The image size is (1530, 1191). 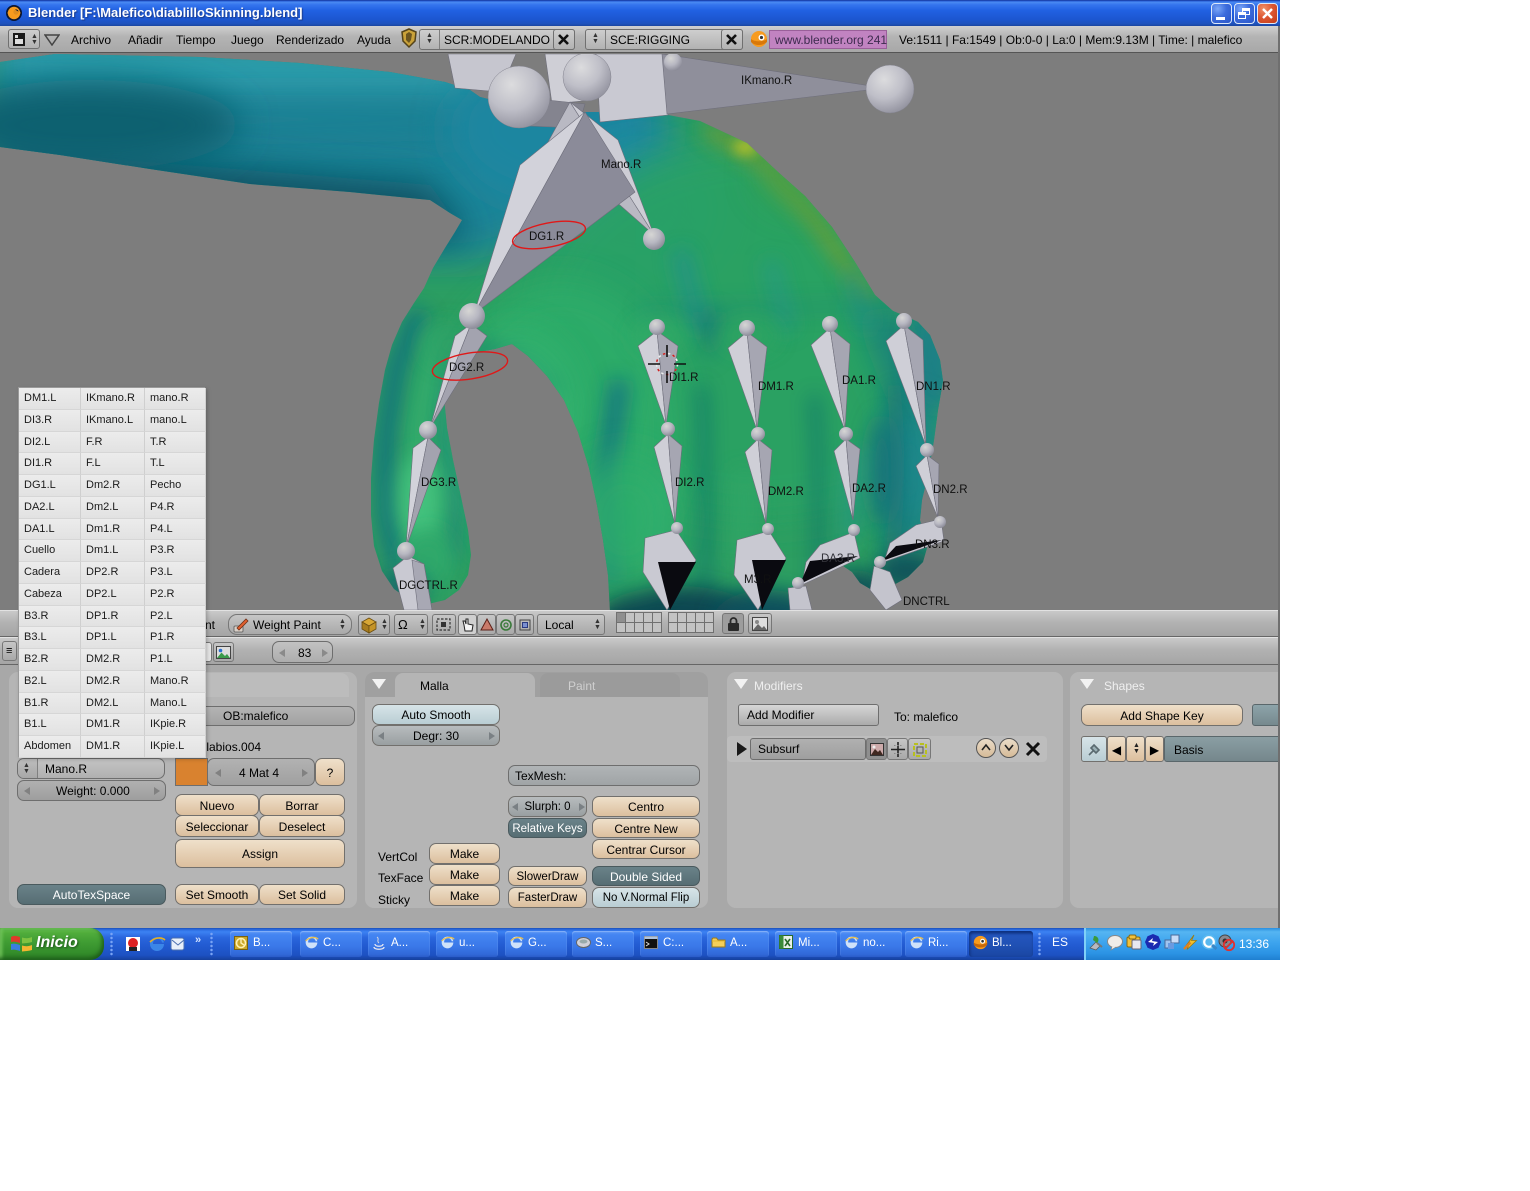 I want to click on svg-text: Mano.R, so click(x=621, y=165).